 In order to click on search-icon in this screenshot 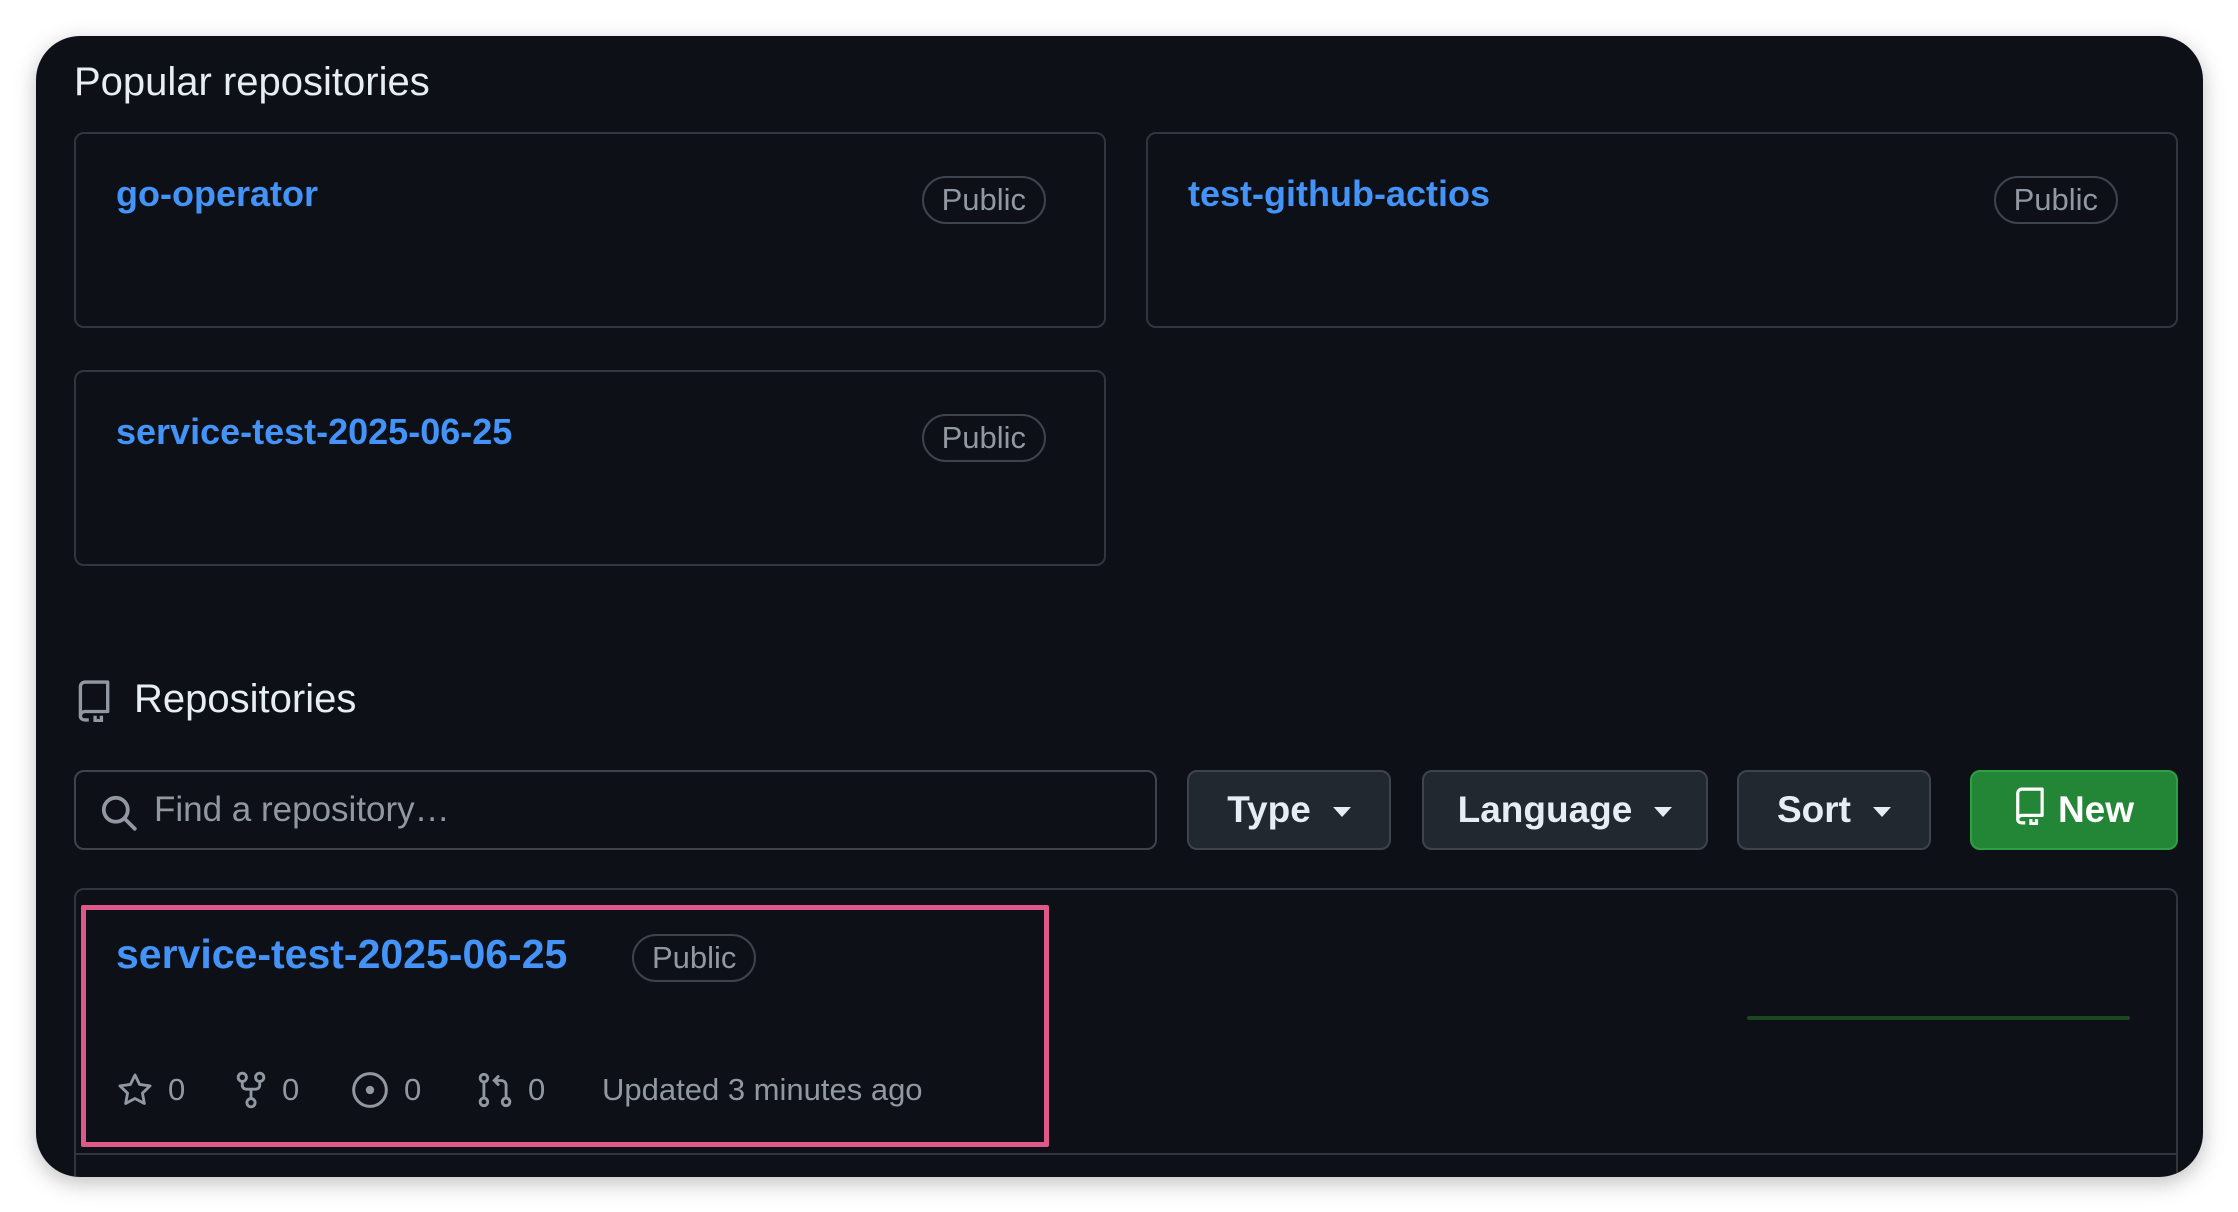, I will do `click(119, 815)`.